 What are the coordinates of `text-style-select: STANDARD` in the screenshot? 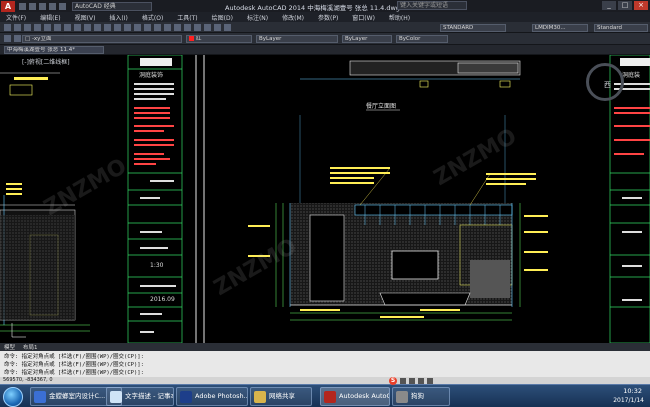 It's located at (473, 28).